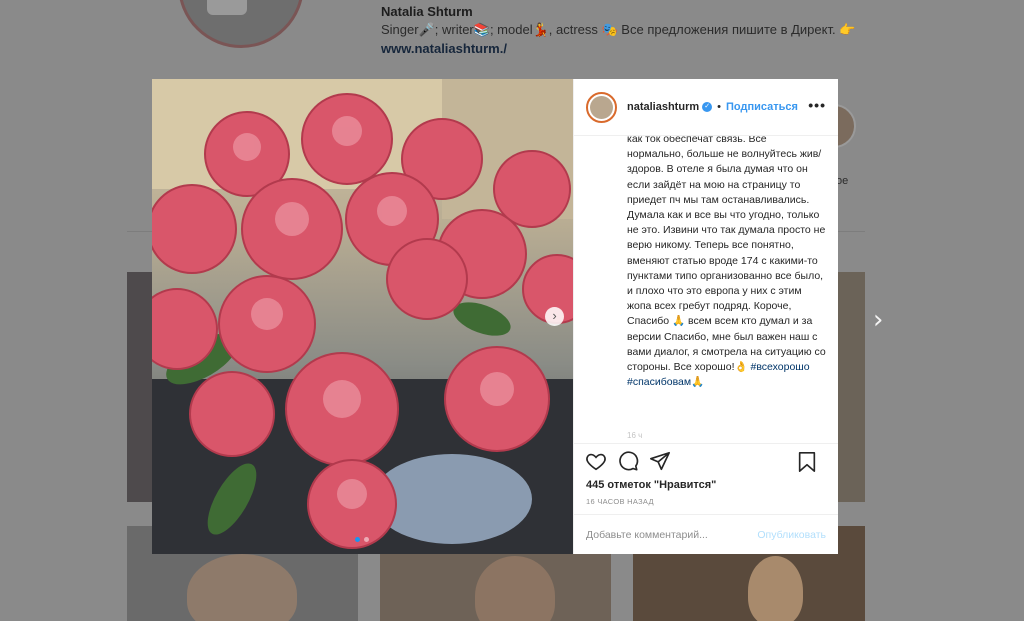  I want to click on hashtag-link: #спасибовам, so click(659, 382).